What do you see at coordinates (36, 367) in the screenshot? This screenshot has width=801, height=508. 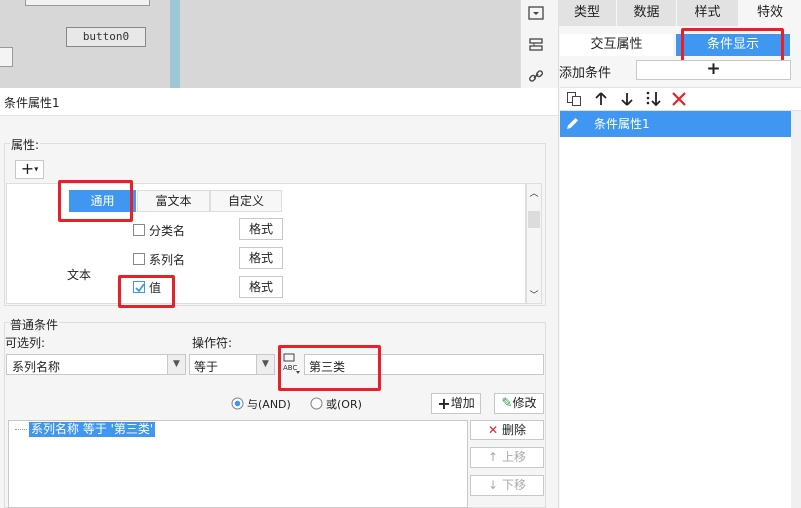 I see `column-select-value: 系列名称` at bounding box center [36, 367].